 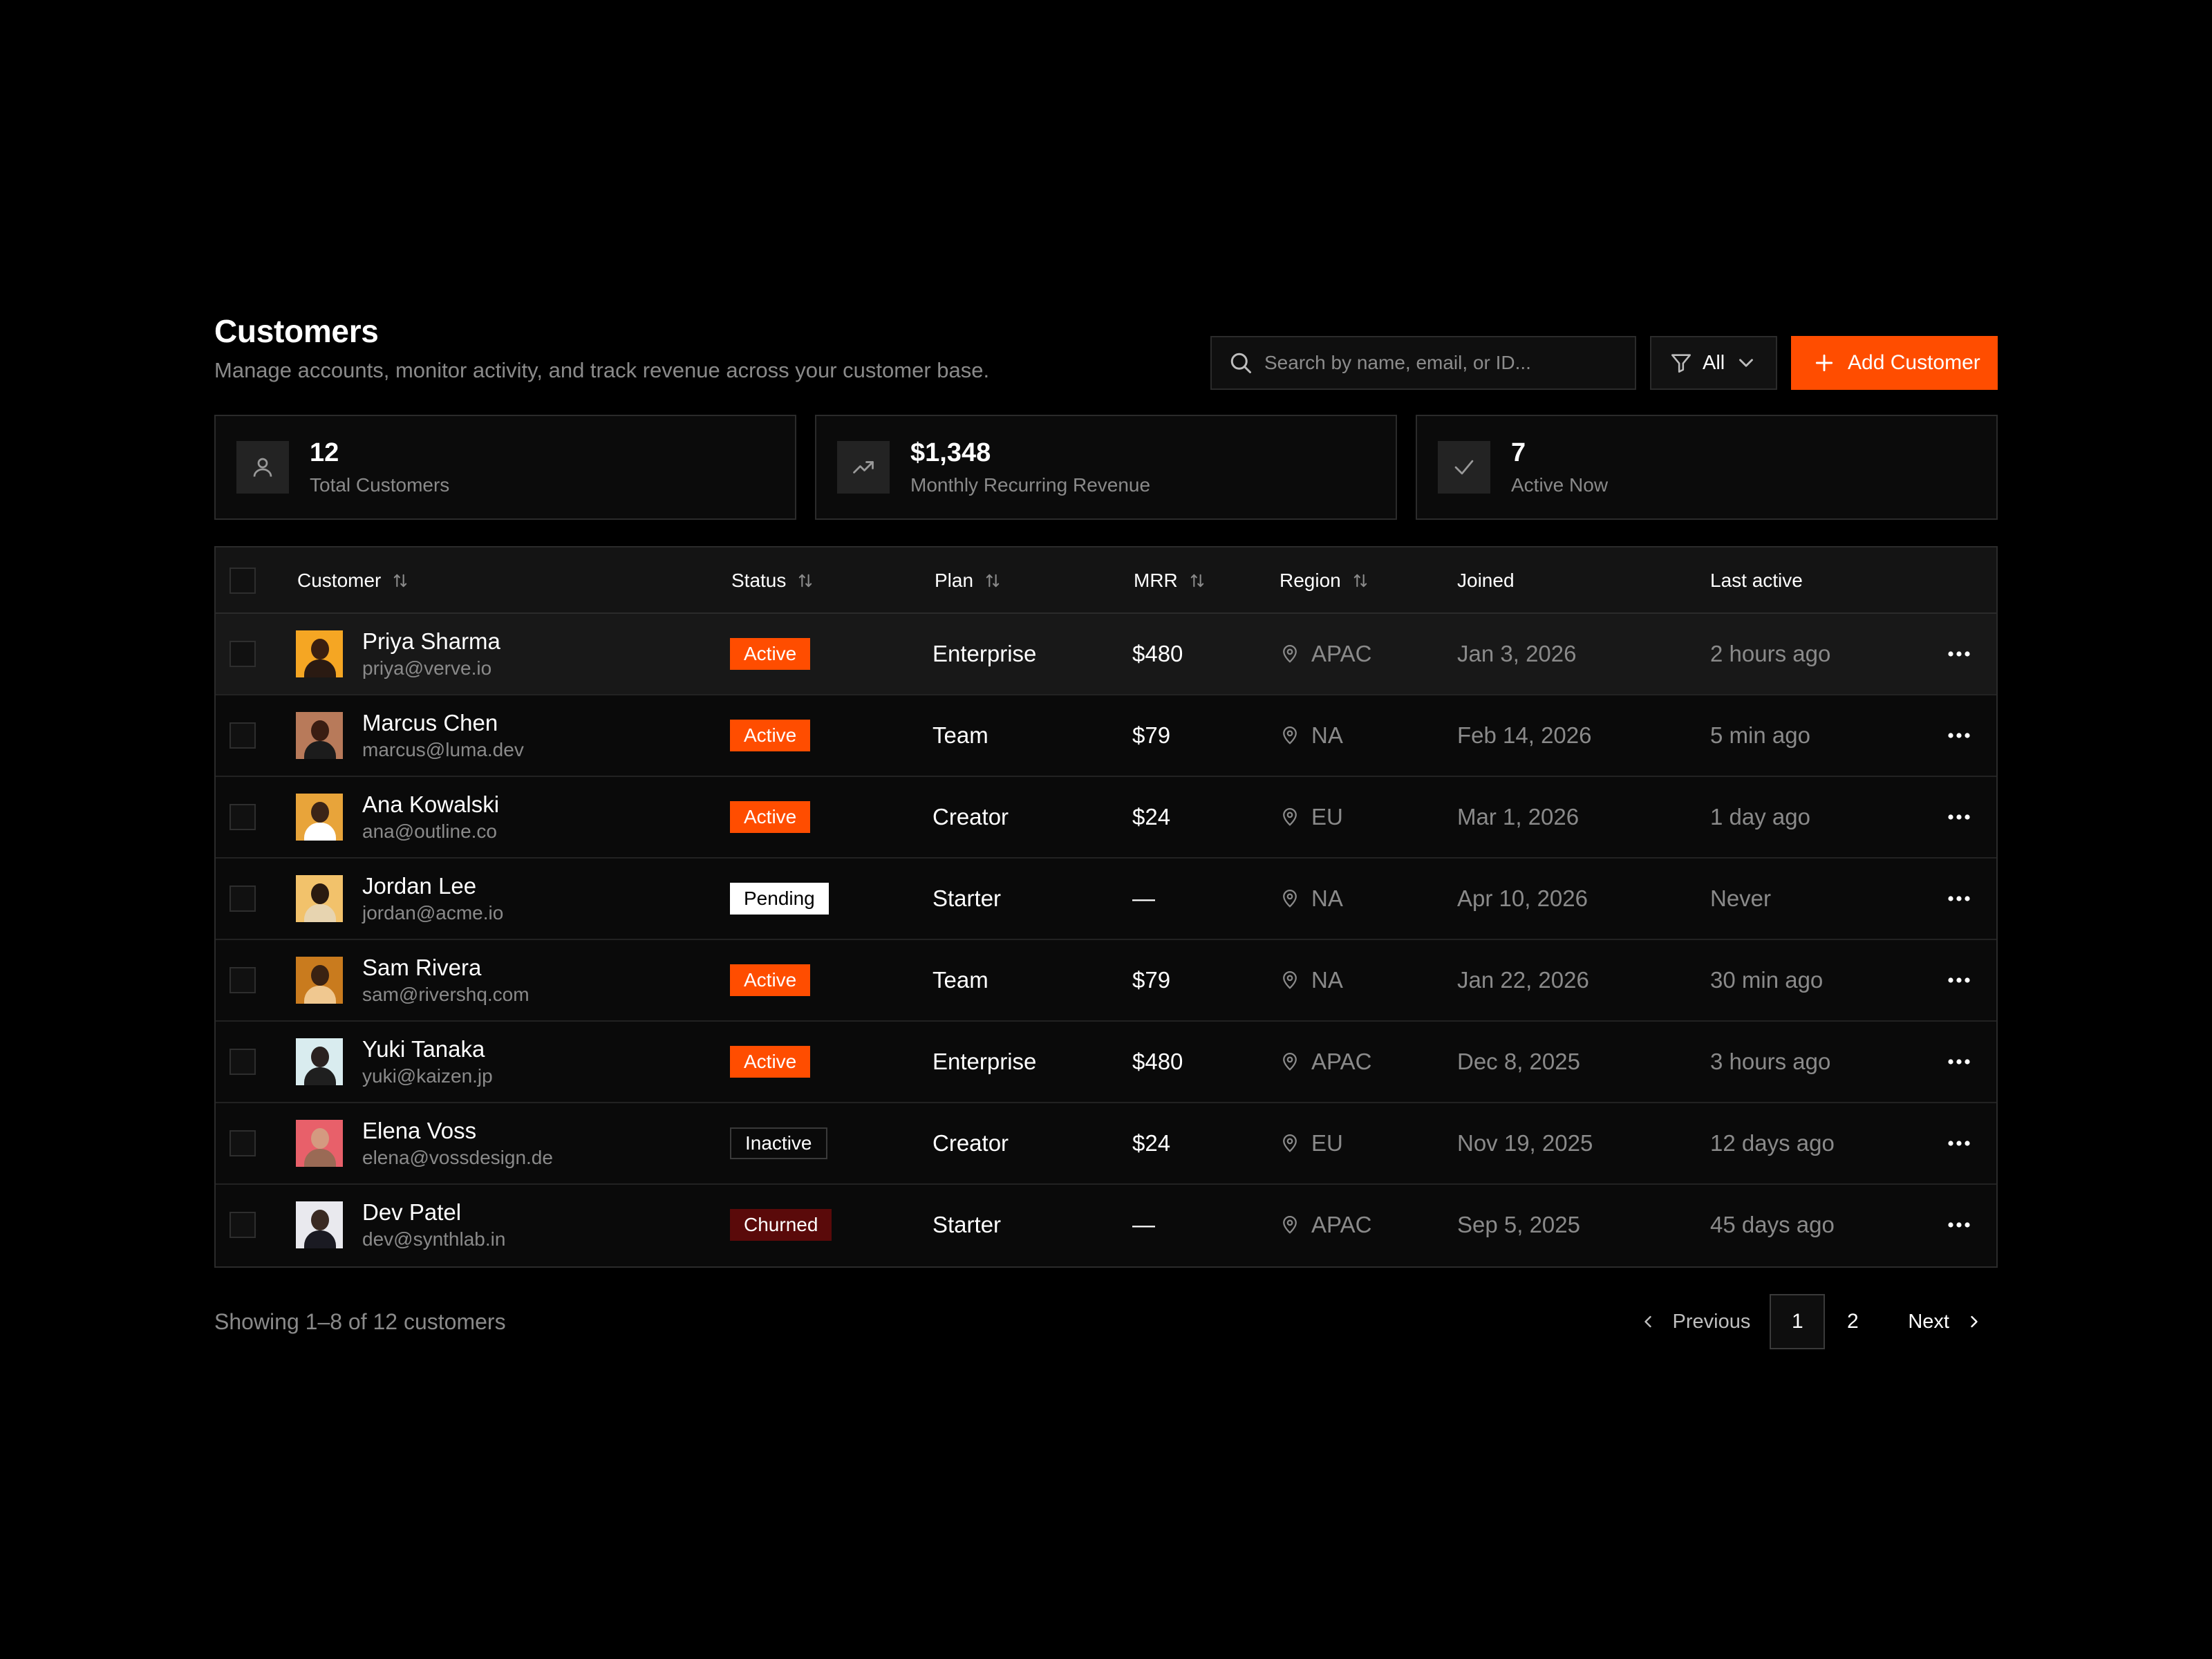 I want to click on customer-names: Priya Sharma priya@verve.io, so click(x=431, y=653).